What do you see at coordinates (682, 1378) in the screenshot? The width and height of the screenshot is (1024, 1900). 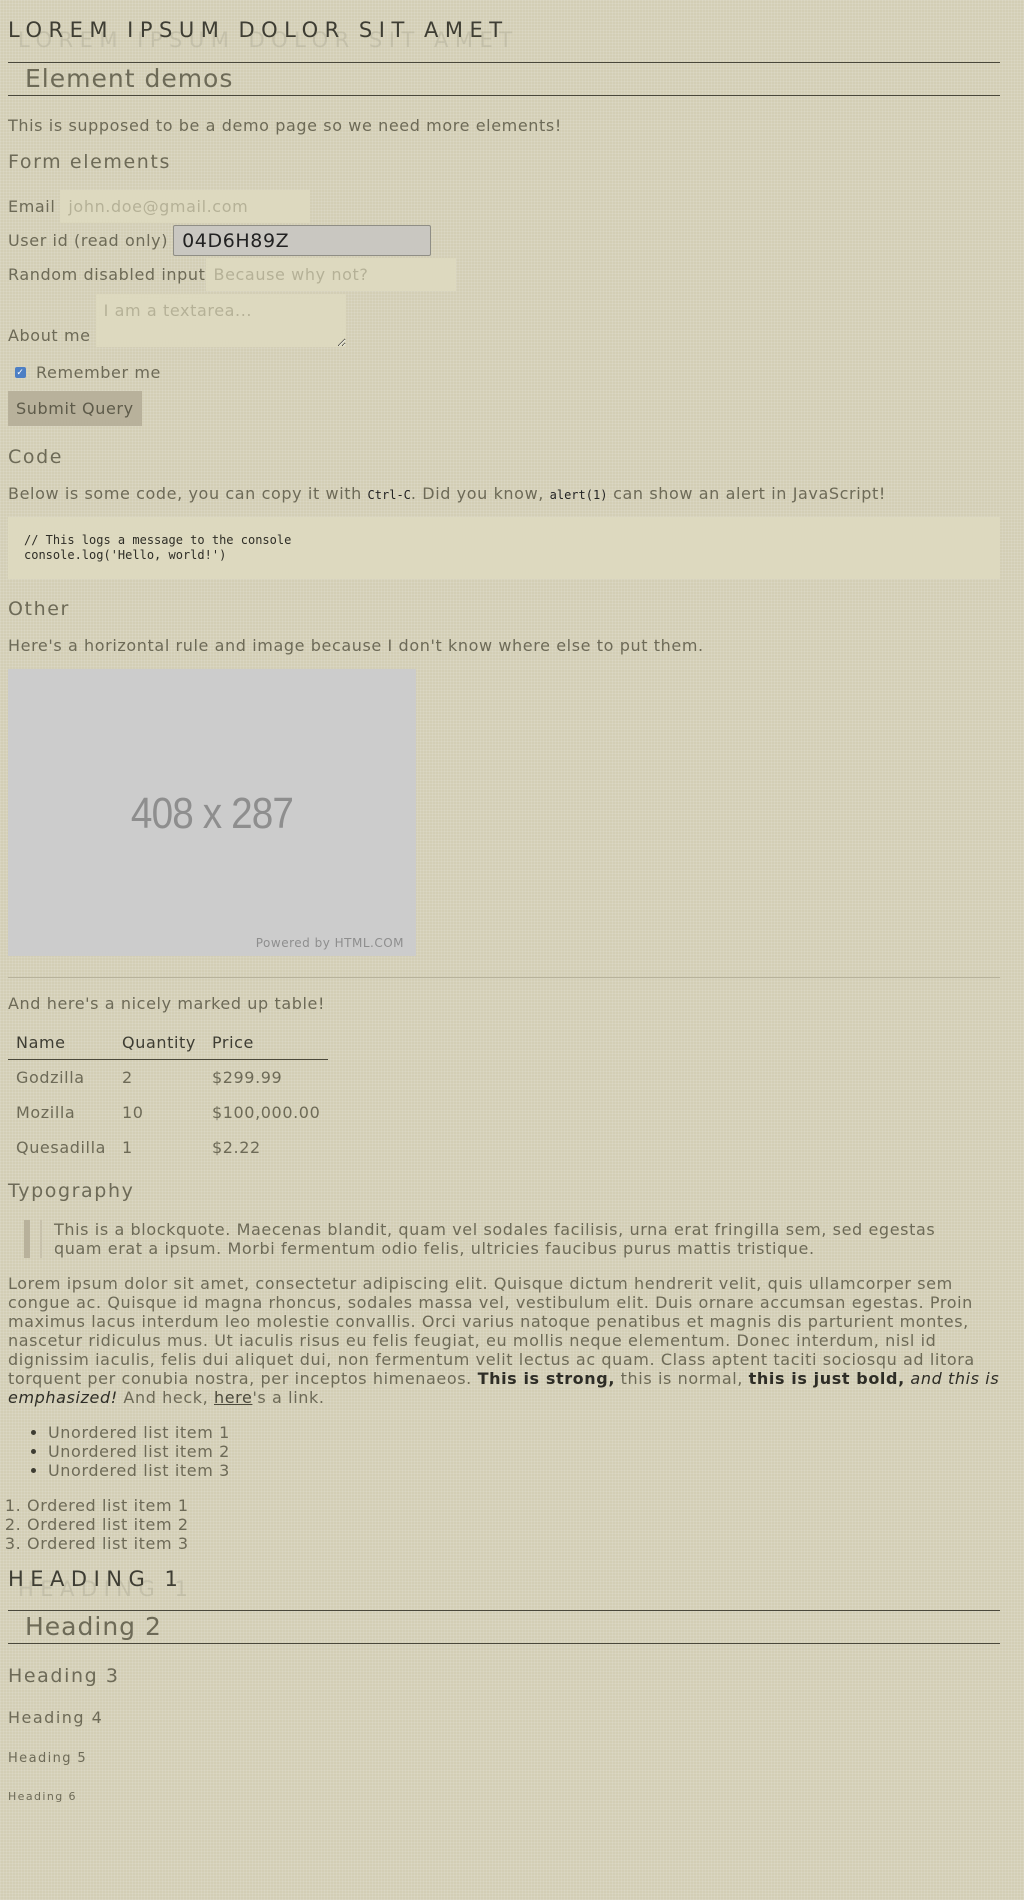 I see `normal-text: this is normal,` at bounding box center [682, 1378].